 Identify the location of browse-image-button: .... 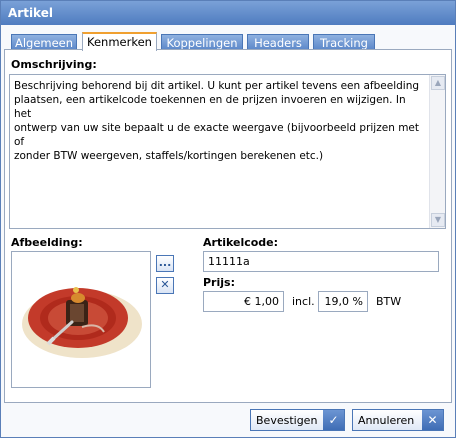
(165, 263).